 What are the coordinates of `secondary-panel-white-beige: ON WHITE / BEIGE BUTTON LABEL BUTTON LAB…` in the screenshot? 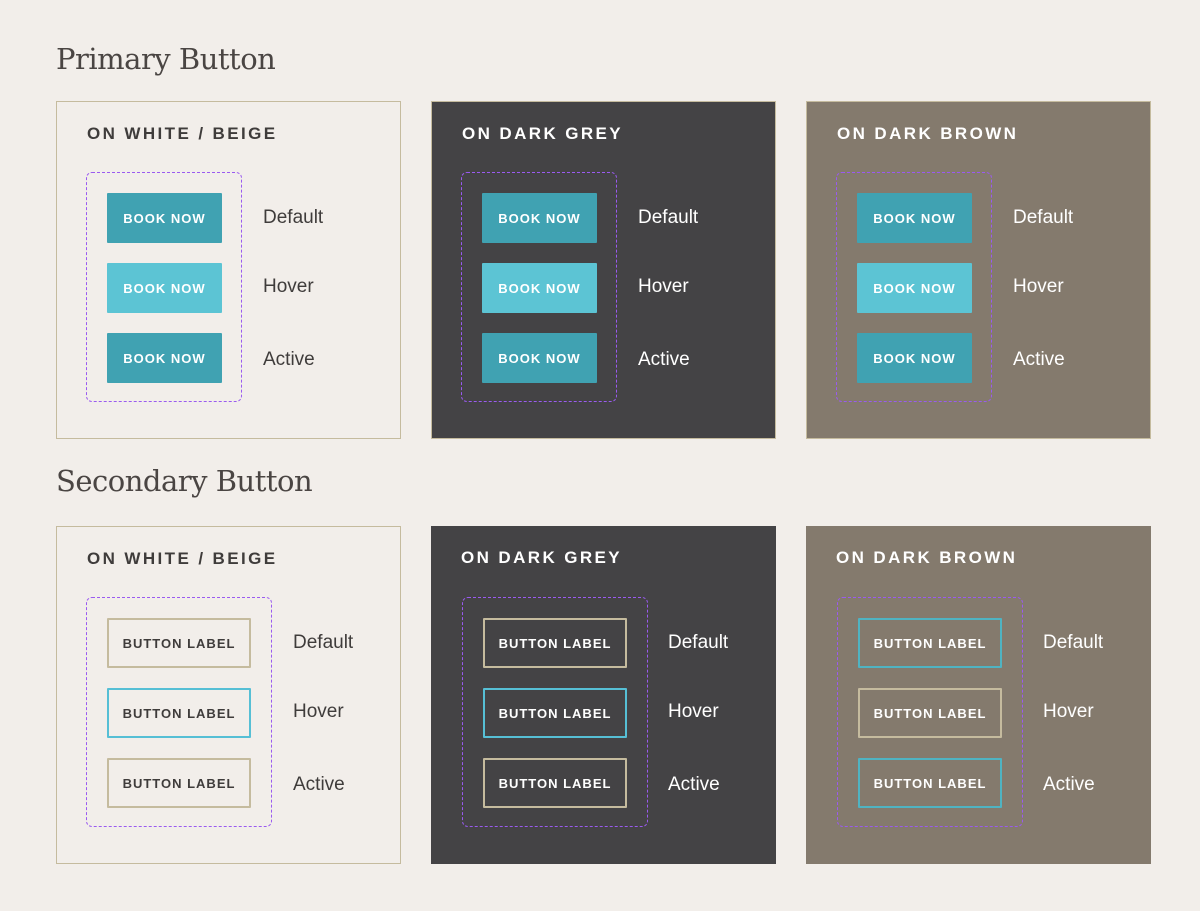 It's located at (228, 695).